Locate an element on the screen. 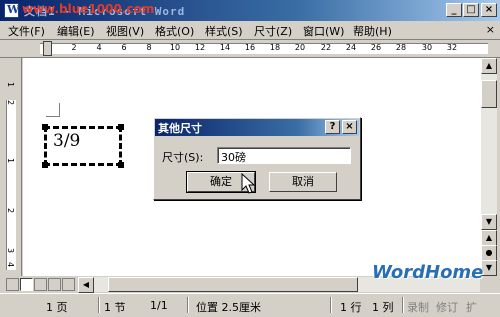 Image resolution: width=500 pixels, height=317 pixels. menu-style: 样式(S) is located at coordinates (224, 31).